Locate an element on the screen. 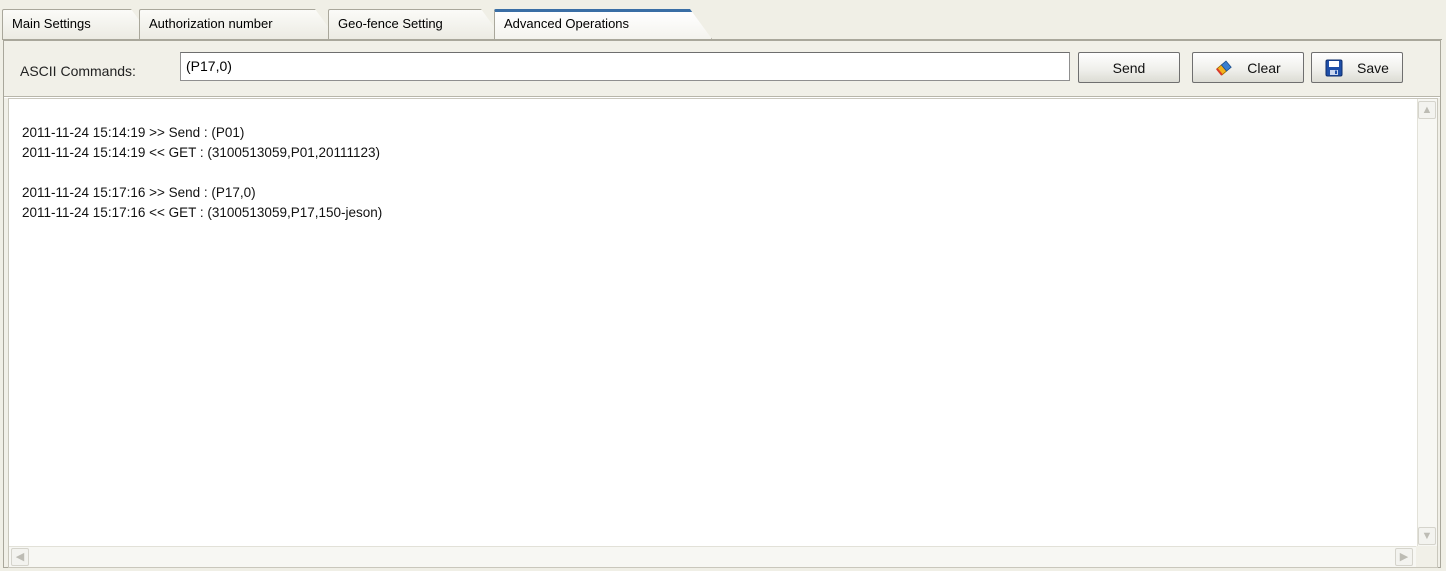 Image resolution: width=1446 pixels, height=571 pixels. scroll-down-icon: ▼ is located at coordinates (1427, 536).